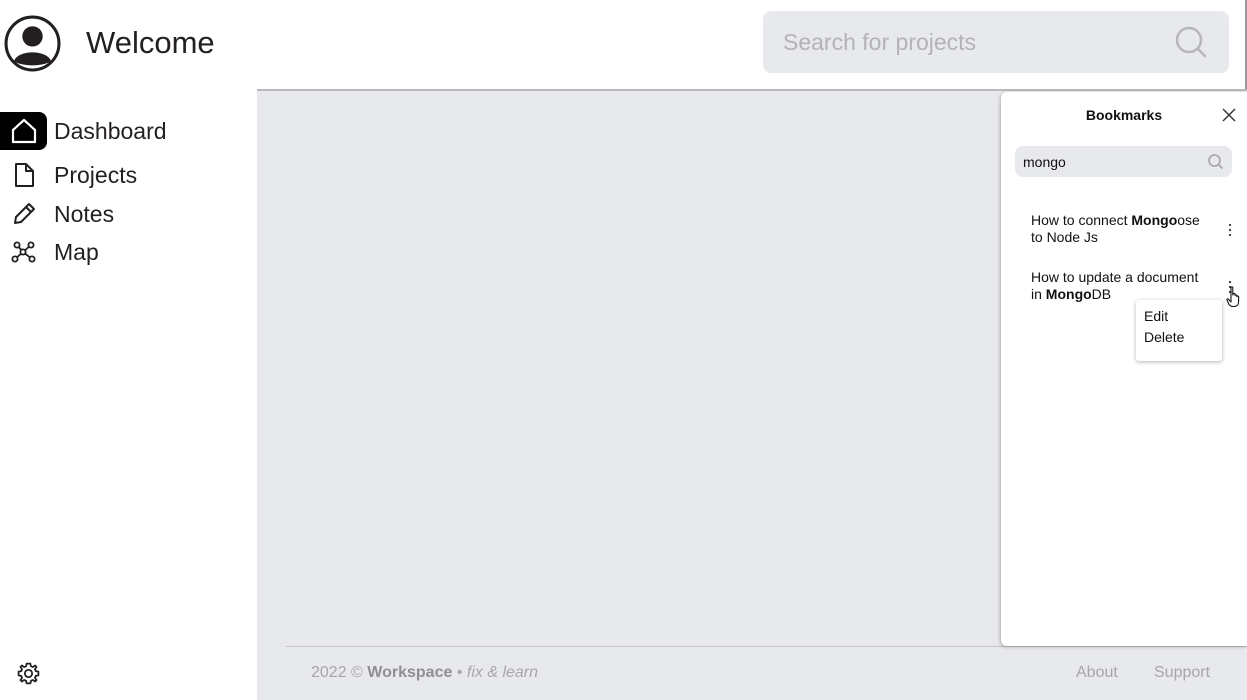 This screenshot has width=1247, height=700. Describe the element at coordinates (1113, 161) in the screenshot. I see `bookmark-search-input` at that location.